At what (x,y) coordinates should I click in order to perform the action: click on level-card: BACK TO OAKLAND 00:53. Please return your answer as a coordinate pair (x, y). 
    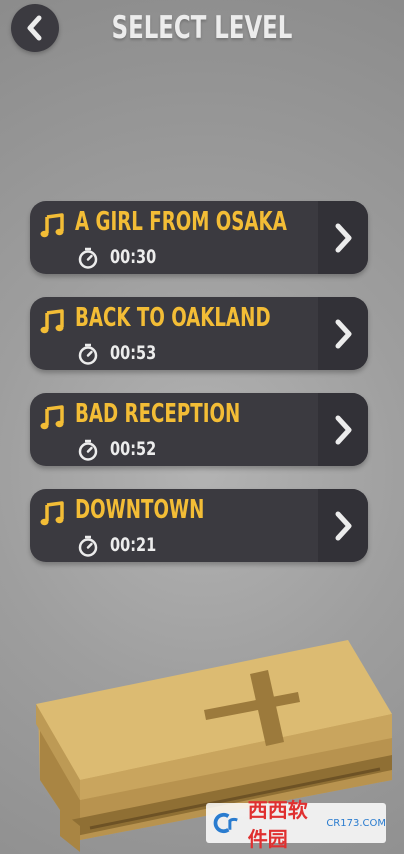
    Looking at the image, I should click on (199, 333).